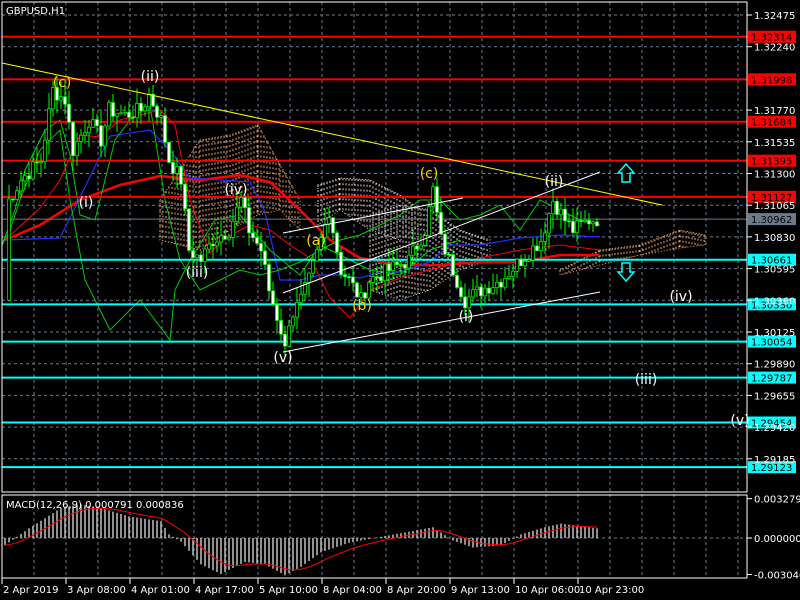  What do you see at coordinates (416, 590) in the screenshot?
I see `x-tick-label: 8 Apr 20:00` at bounding box center [416, 590].